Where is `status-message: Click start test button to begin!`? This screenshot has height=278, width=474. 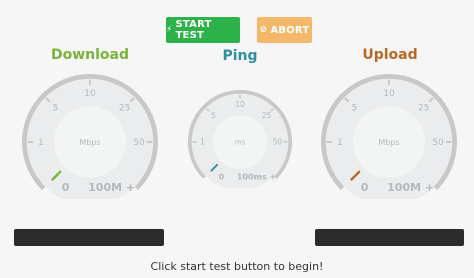 status-message: Click start test button to begin! is located at coordinates (237, 266).